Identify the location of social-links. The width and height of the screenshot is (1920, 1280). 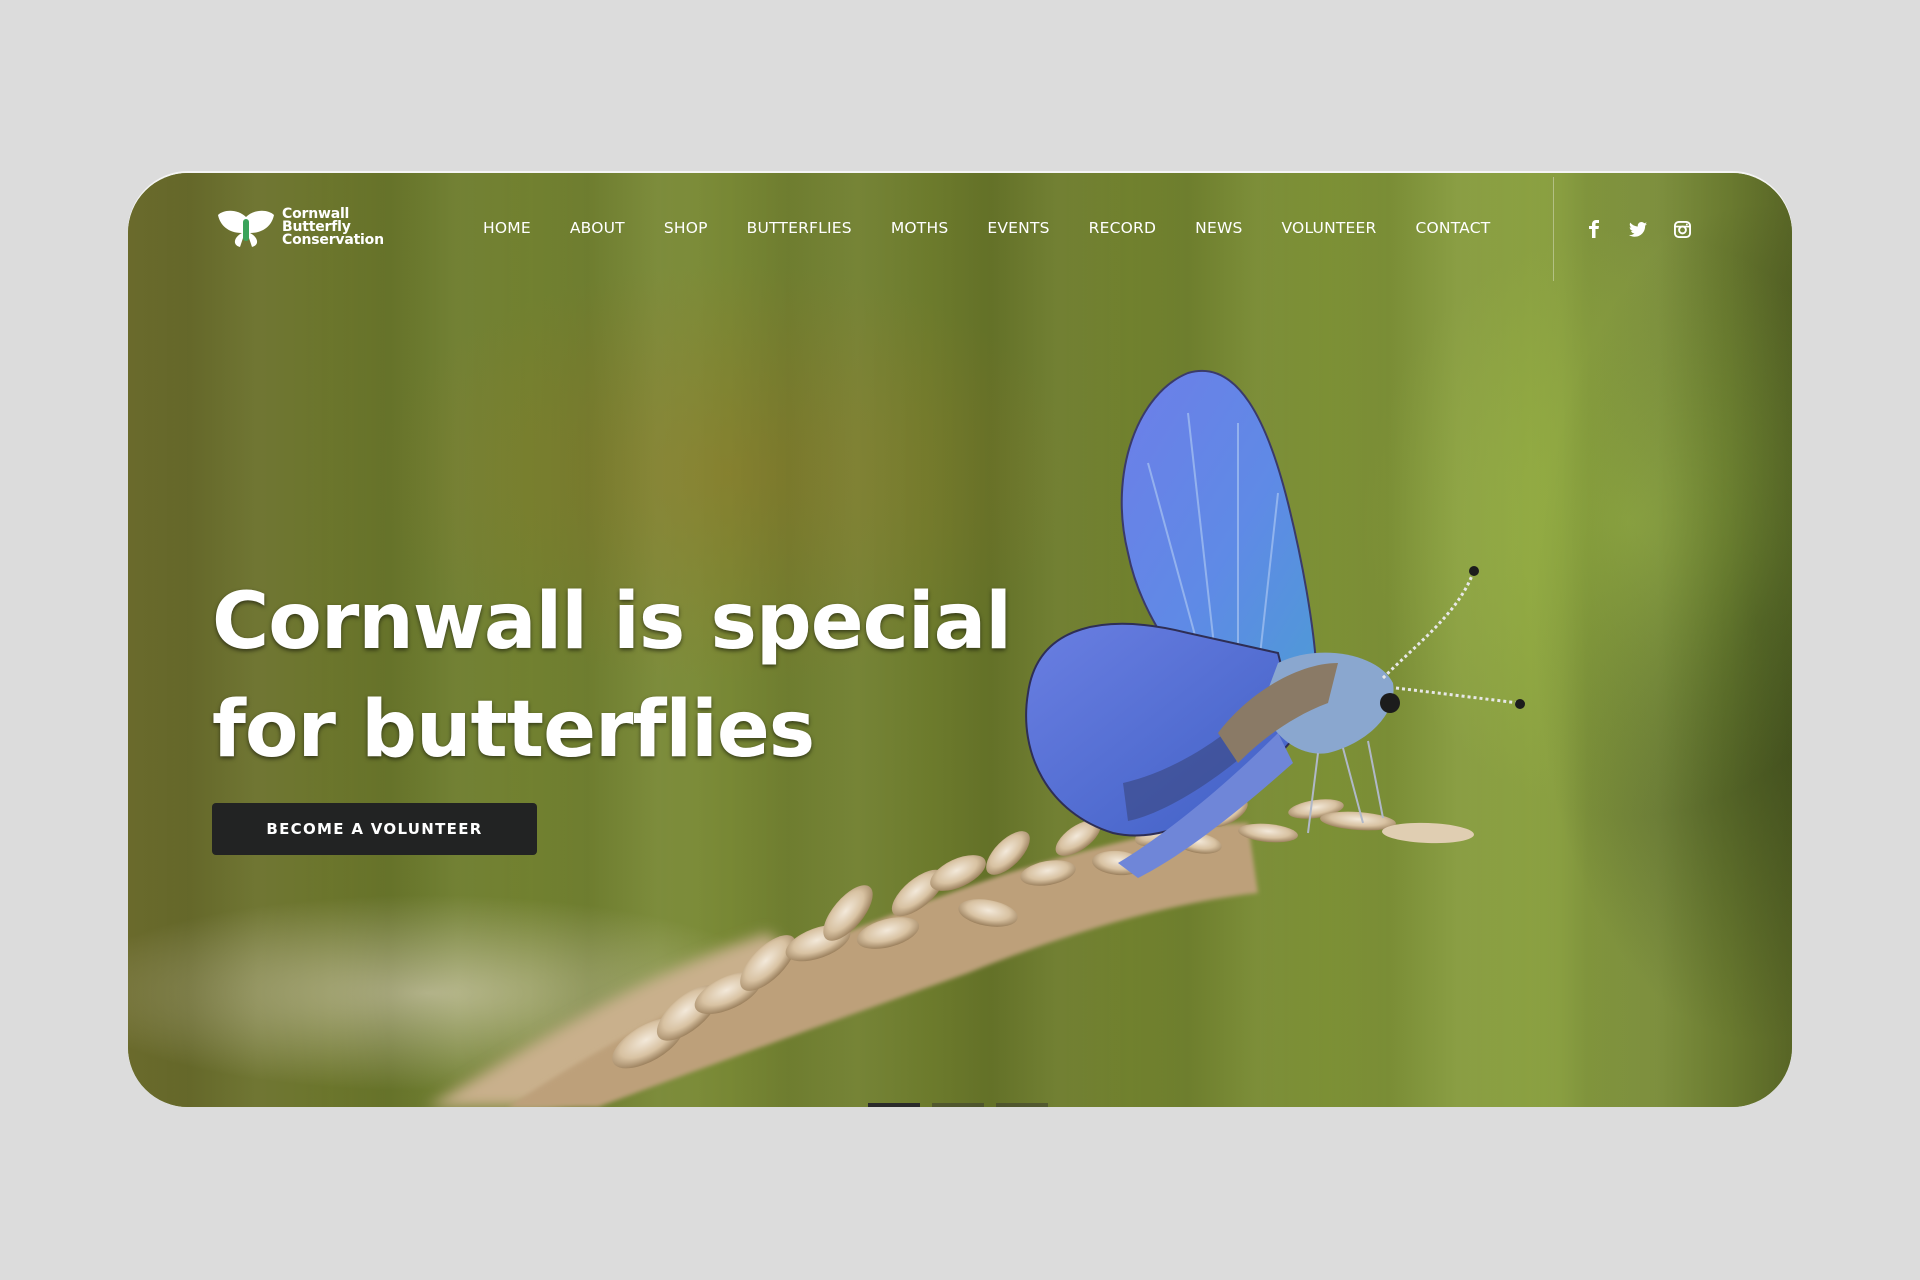
(1638, 229).